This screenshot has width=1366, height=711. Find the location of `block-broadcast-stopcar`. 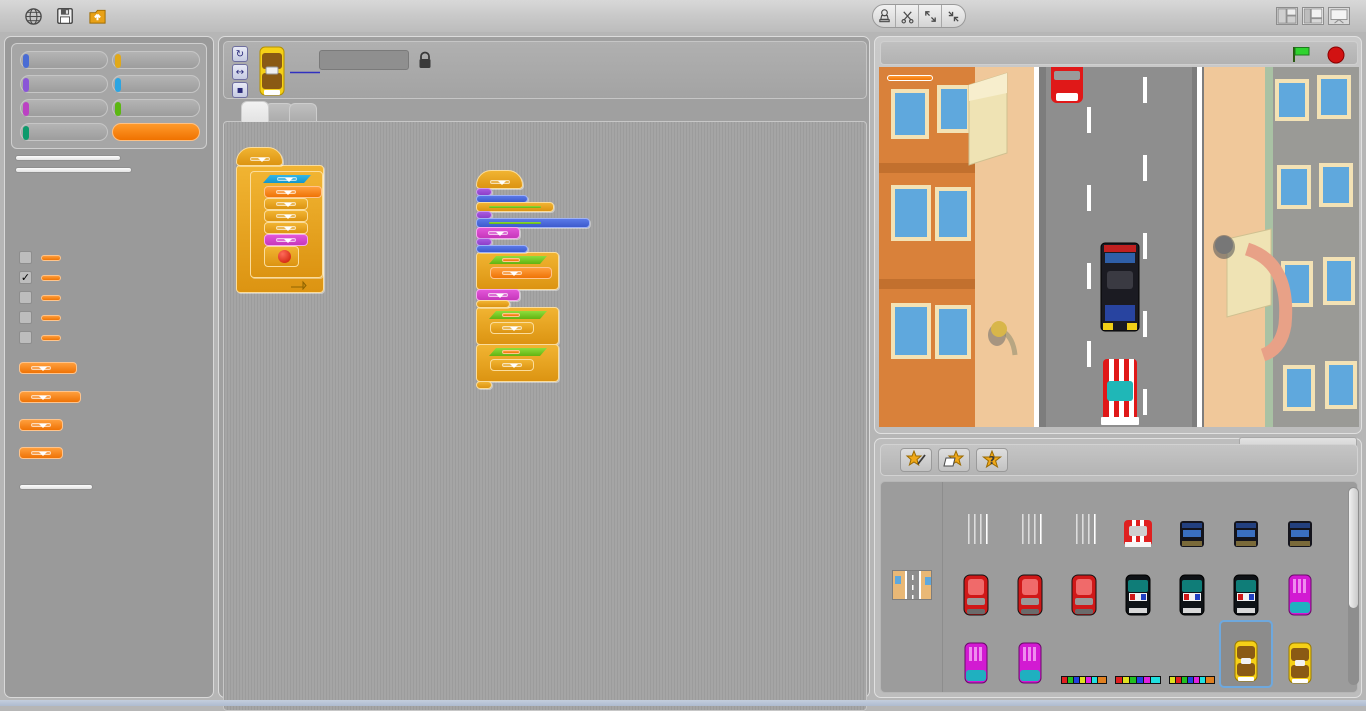

block-broadcast-stopcar is located at coordinates (286, 216).